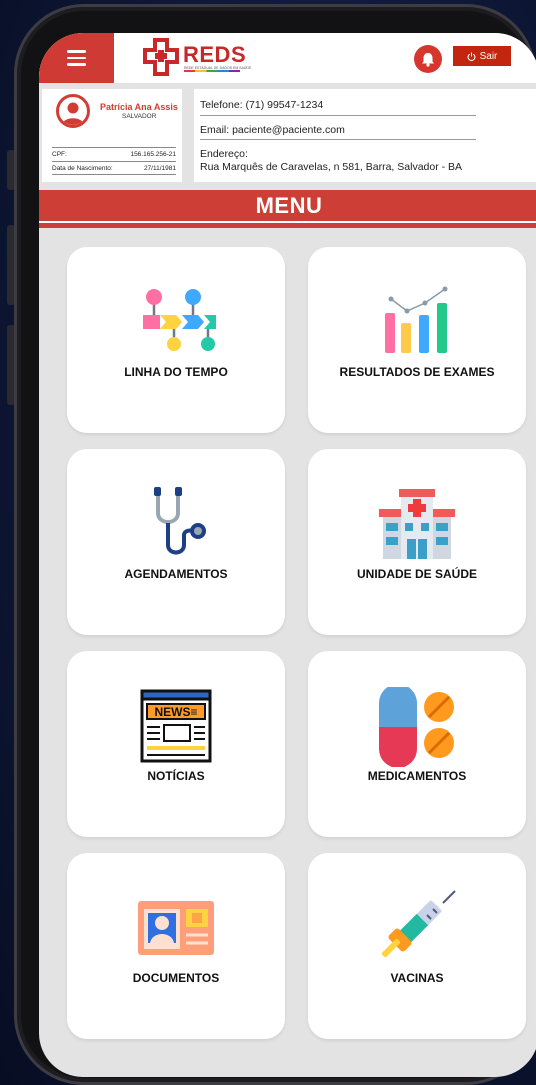 The image size is (536, 1085). What do you see at coordinates (176, 928) in the screenshot?
I see `id-card-icon` at bounding box center [176, 928].